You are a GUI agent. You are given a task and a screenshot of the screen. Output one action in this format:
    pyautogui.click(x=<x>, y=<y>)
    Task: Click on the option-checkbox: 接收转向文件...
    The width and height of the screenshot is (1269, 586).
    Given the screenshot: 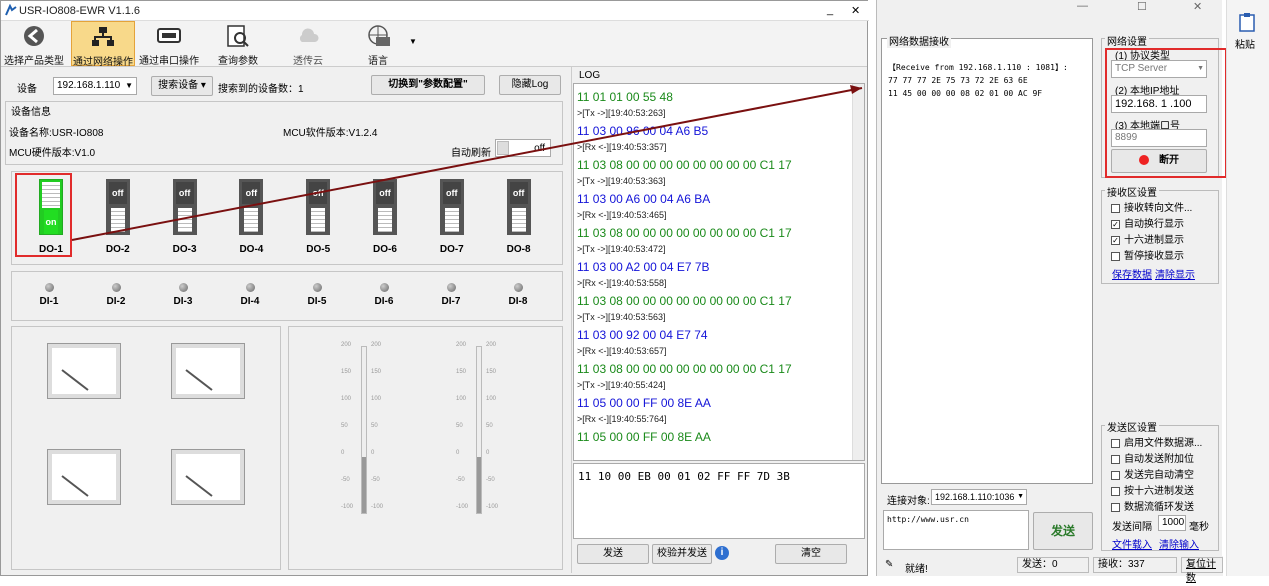 What is the action you would take?
    pyautogui.click(x=1151, y=206)
    